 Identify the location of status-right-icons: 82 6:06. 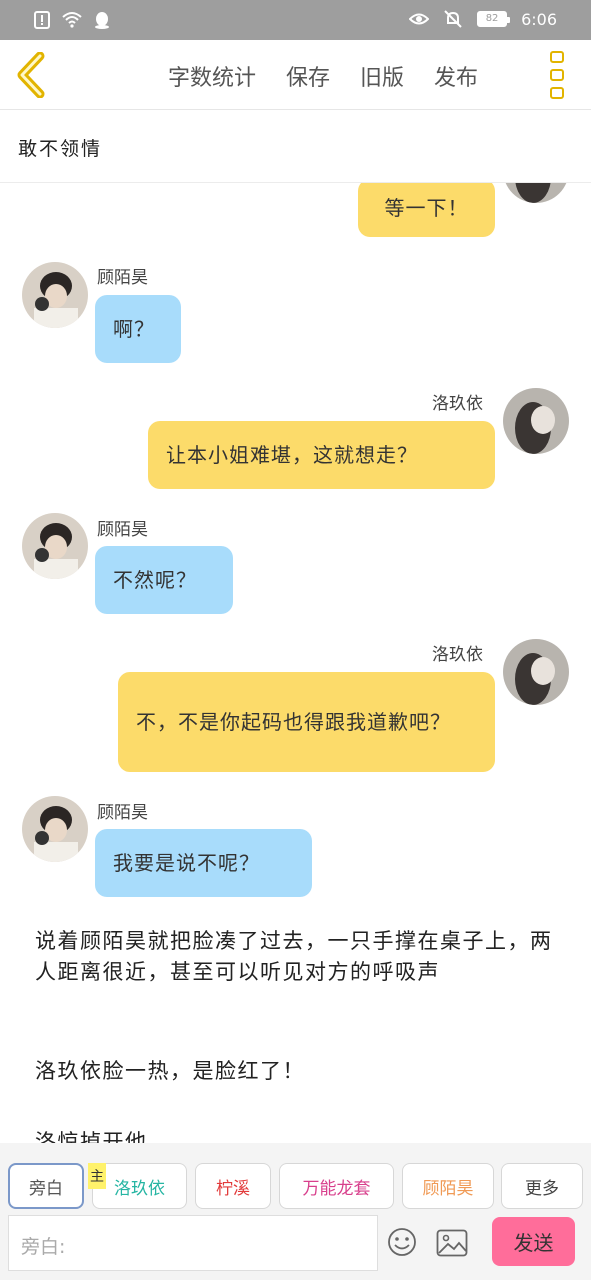
(483, 19).